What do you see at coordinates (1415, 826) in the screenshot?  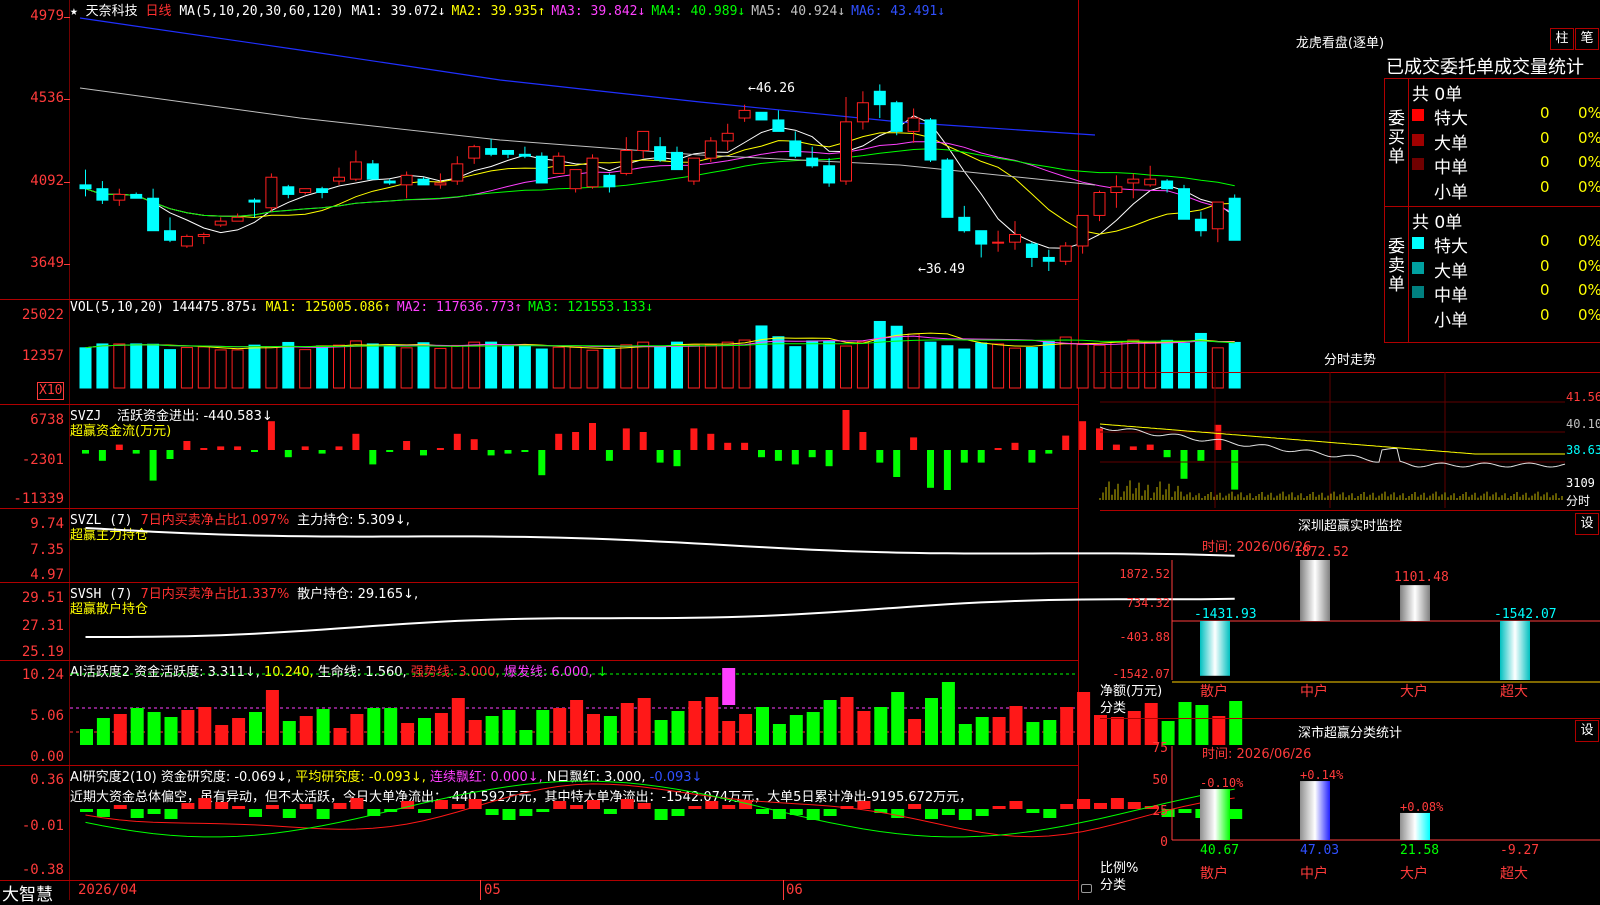 I see `ss-bar-大户` at bounding box center [1415, 826].